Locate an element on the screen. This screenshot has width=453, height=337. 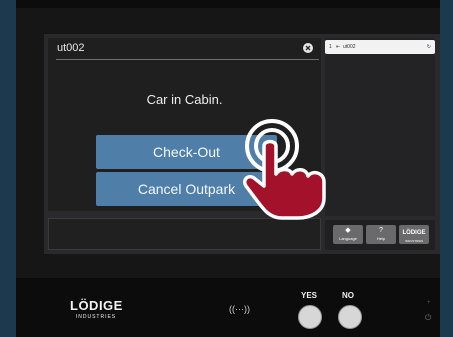
no-button is located at coordinates (350, 317).